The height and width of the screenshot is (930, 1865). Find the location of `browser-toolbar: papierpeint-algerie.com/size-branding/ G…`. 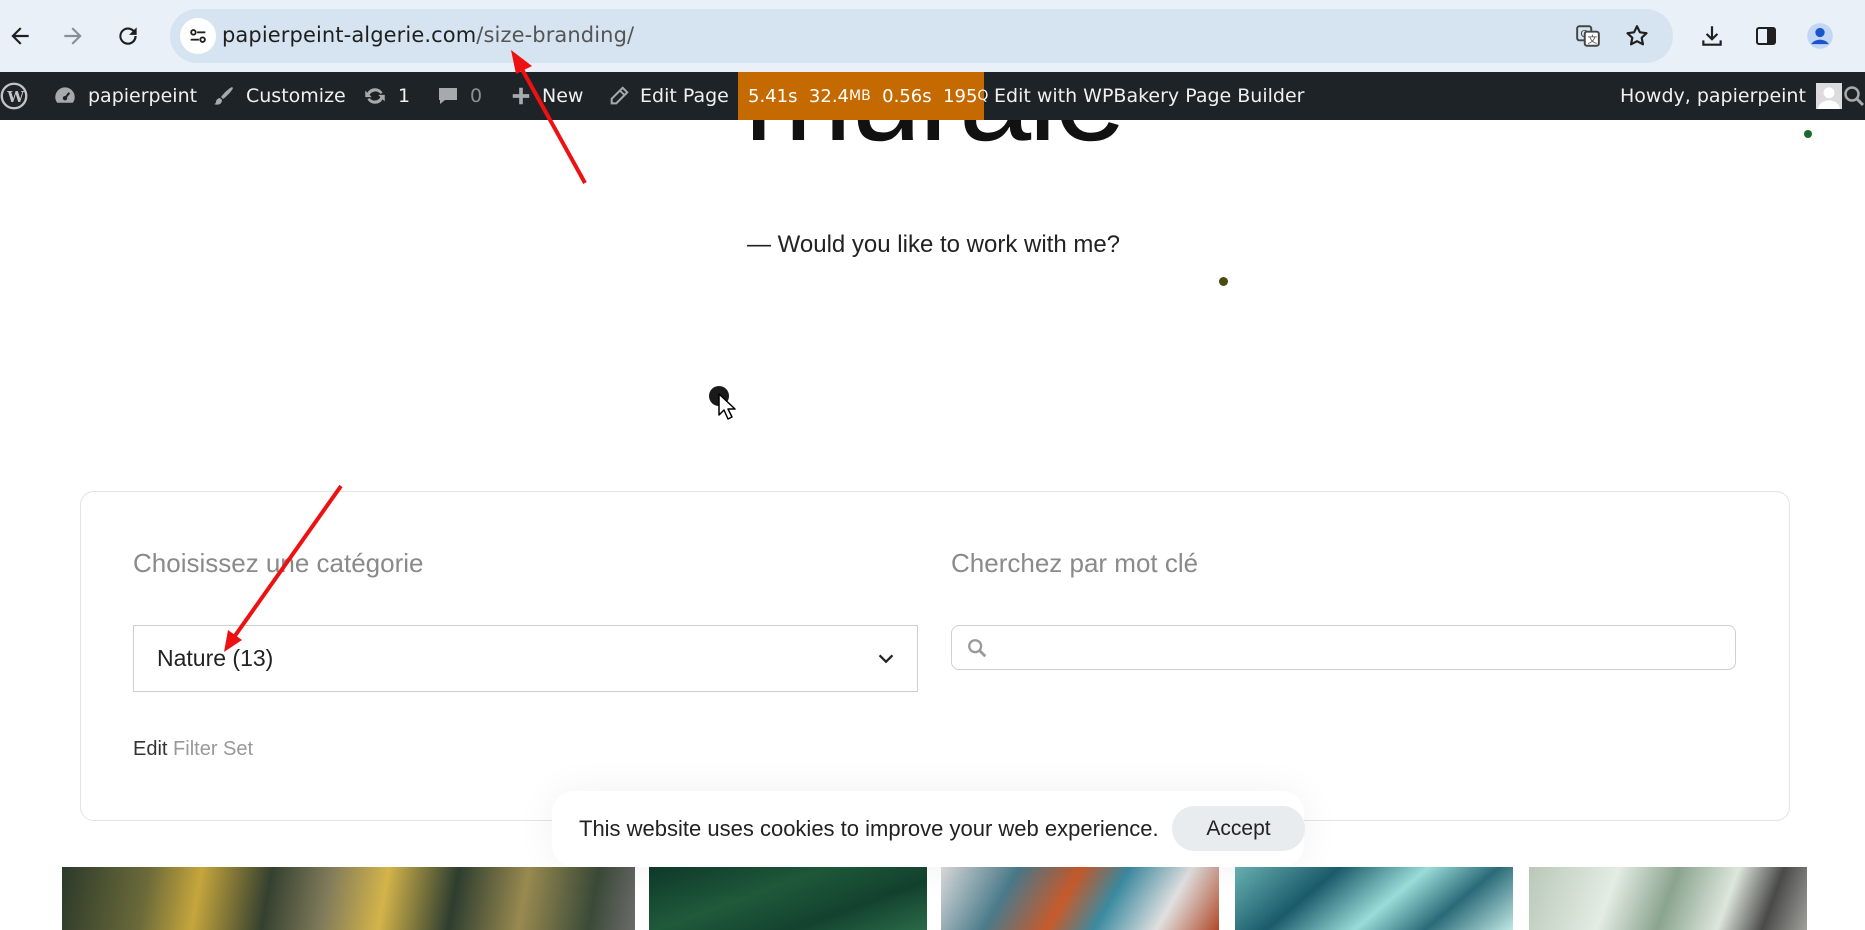

browser-toolbar: papierpeint-algerie.com/size-branding/ G… is located at coordinates (932, 36).